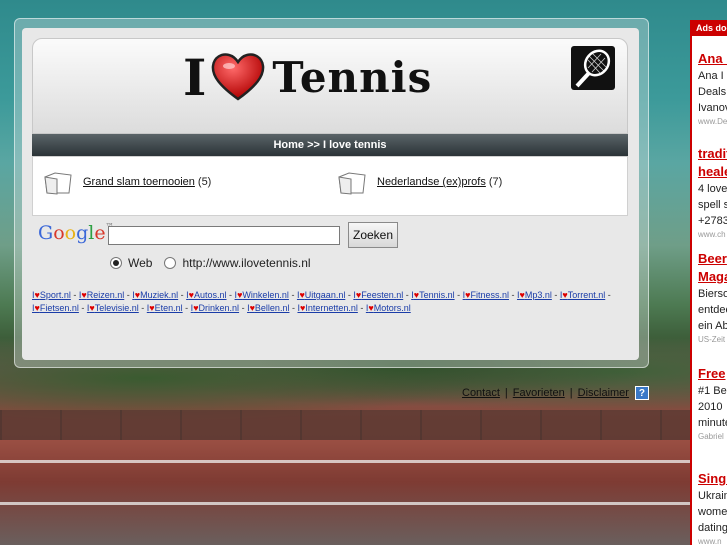 This screenshot has height=545, width=727. Describe the element at coordinates (113, 308) in the screenshot. I see `partner-link: I♥Televisie.nl` at that location.